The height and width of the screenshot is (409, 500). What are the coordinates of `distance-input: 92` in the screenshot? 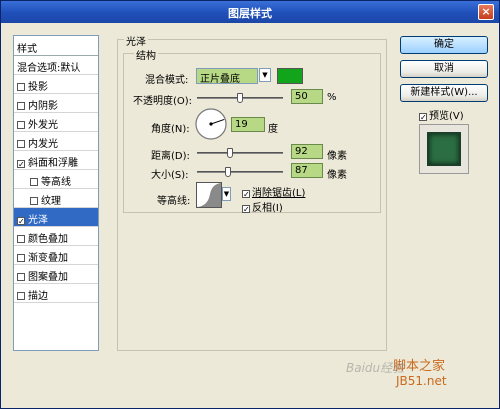 It's located at (307, 151).